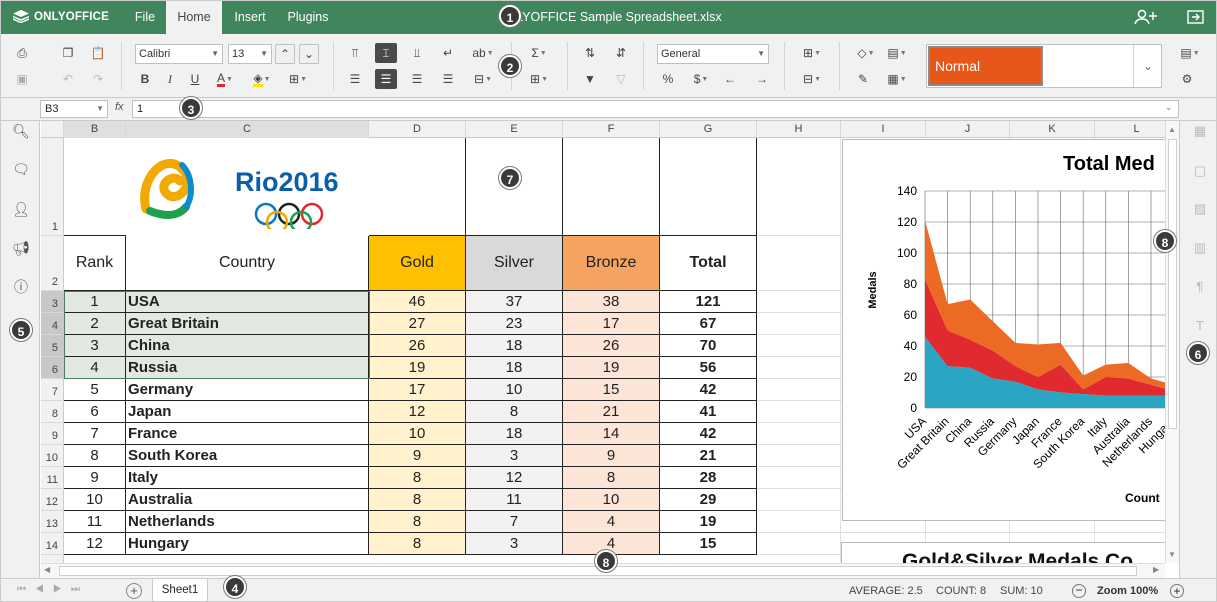 The height and width of the screenshot is (602, 1217). Describe the element at coordinates (355, 53) in the screenshot. I see `align-top-icon: ⫪` at that location.